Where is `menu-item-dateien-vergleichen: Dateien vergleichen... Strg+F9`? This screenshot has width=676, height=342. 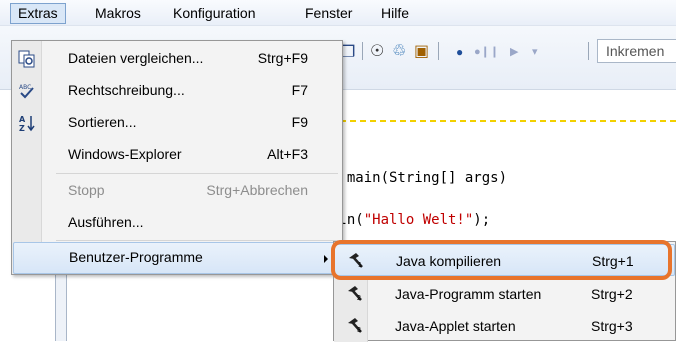 menu-item-dateien-vergleichen: Dateien vergleichen... Strg+F9 is located at coordinates (177, 59).